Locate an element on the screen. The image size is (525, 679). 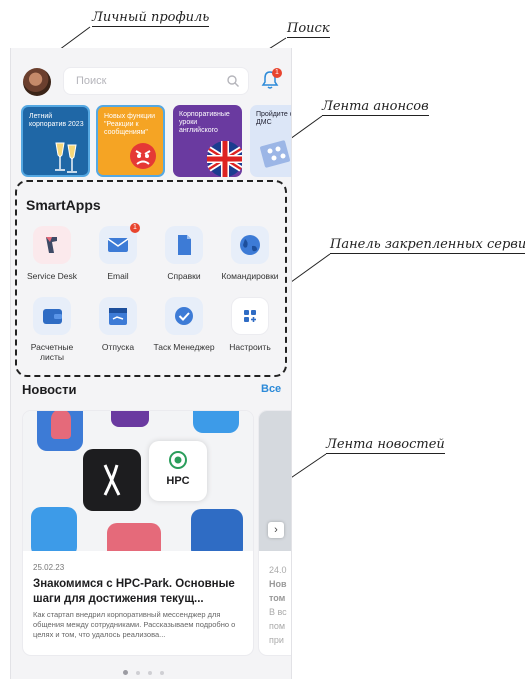
news-heading: Новости is located at coordinates (49, 389).